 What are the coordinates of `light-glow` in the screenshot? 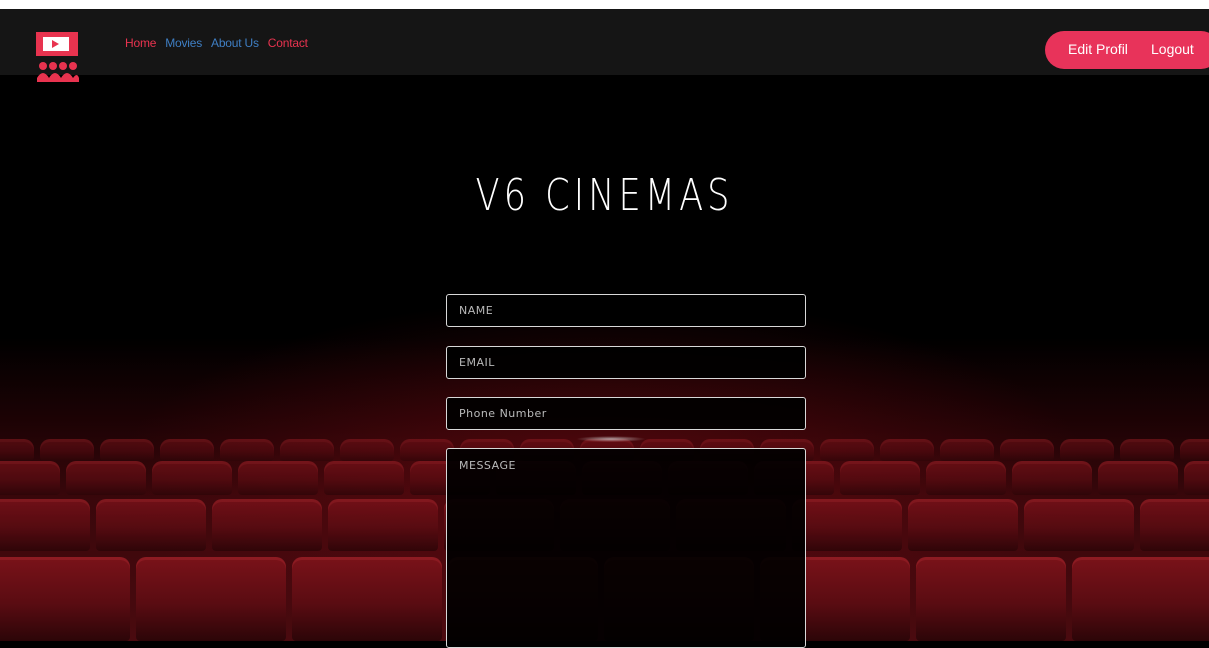 It's located at (611, 439).